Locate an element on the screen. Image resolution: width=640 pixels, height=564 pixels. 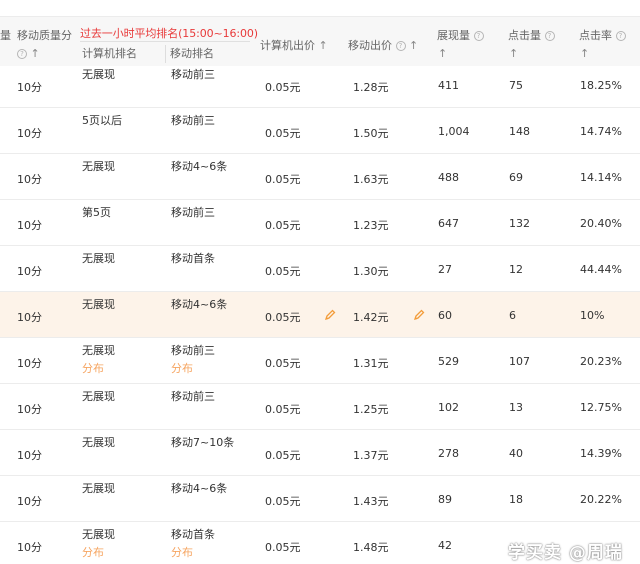
watermark-text: 学买卖 @周瑞 is located at coordinates (565, 553).